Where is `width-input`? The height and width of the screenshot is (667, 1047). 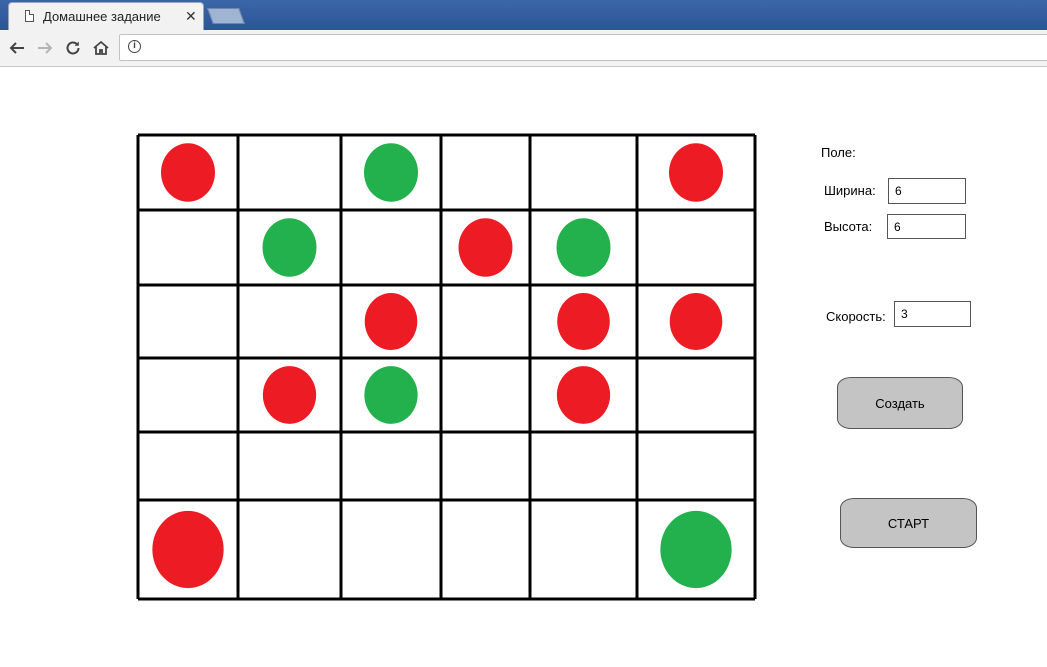 width-input is located at coordinates (927, 191).